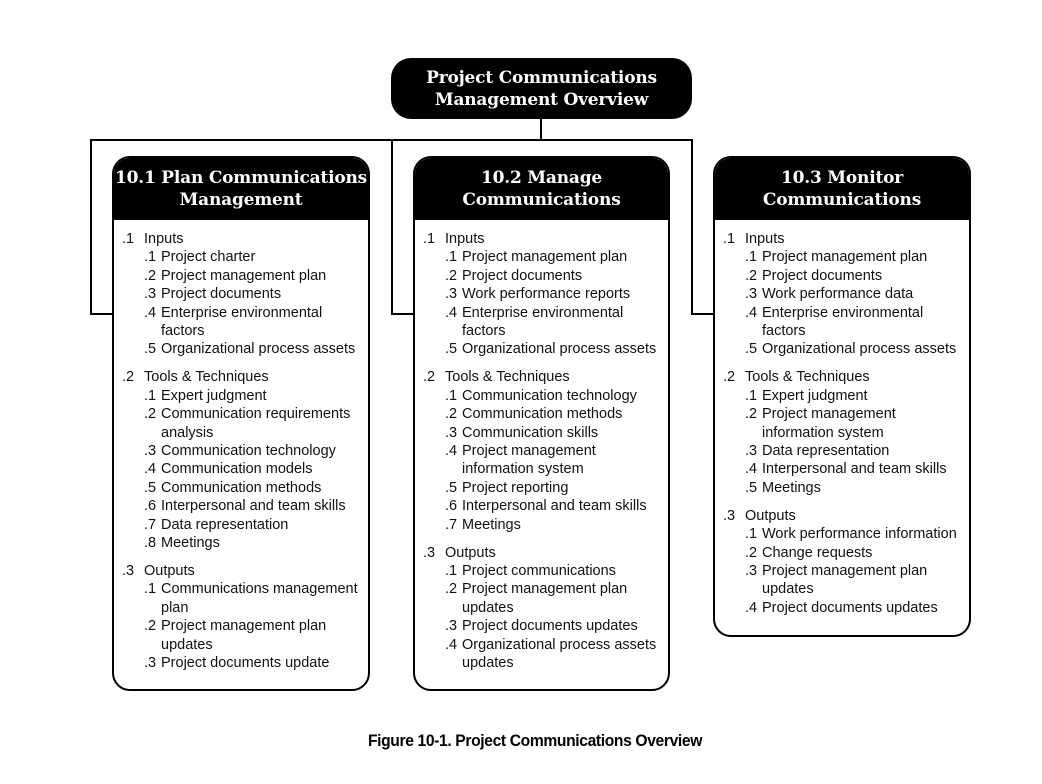 This screenshot has height=784, width=1042. What do you see at coordinates (541, 130) in the screenshot?
I see `connector-trunk` at bounding box center [541, 130].